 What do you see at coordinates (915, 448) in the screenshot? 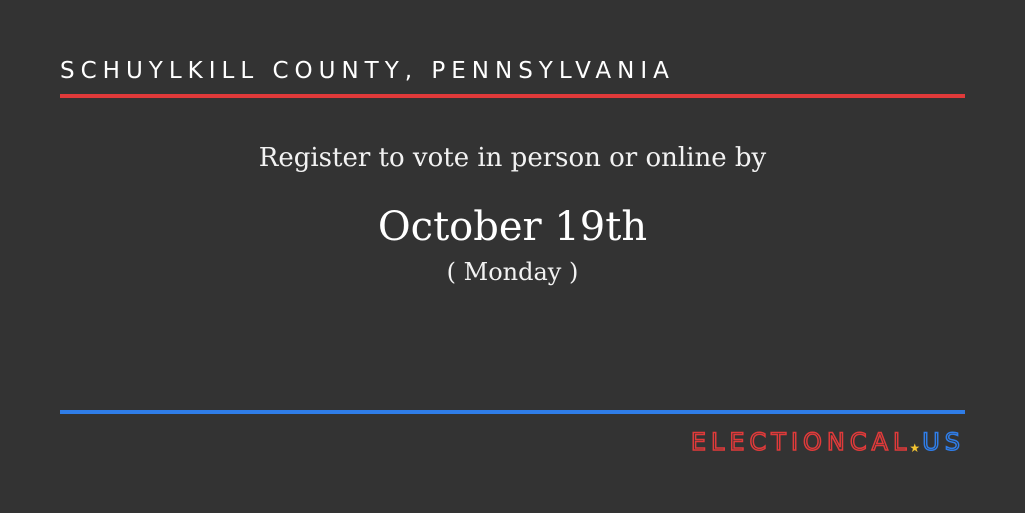
I see `star-icon: ★` at bounding box center [915, 448].